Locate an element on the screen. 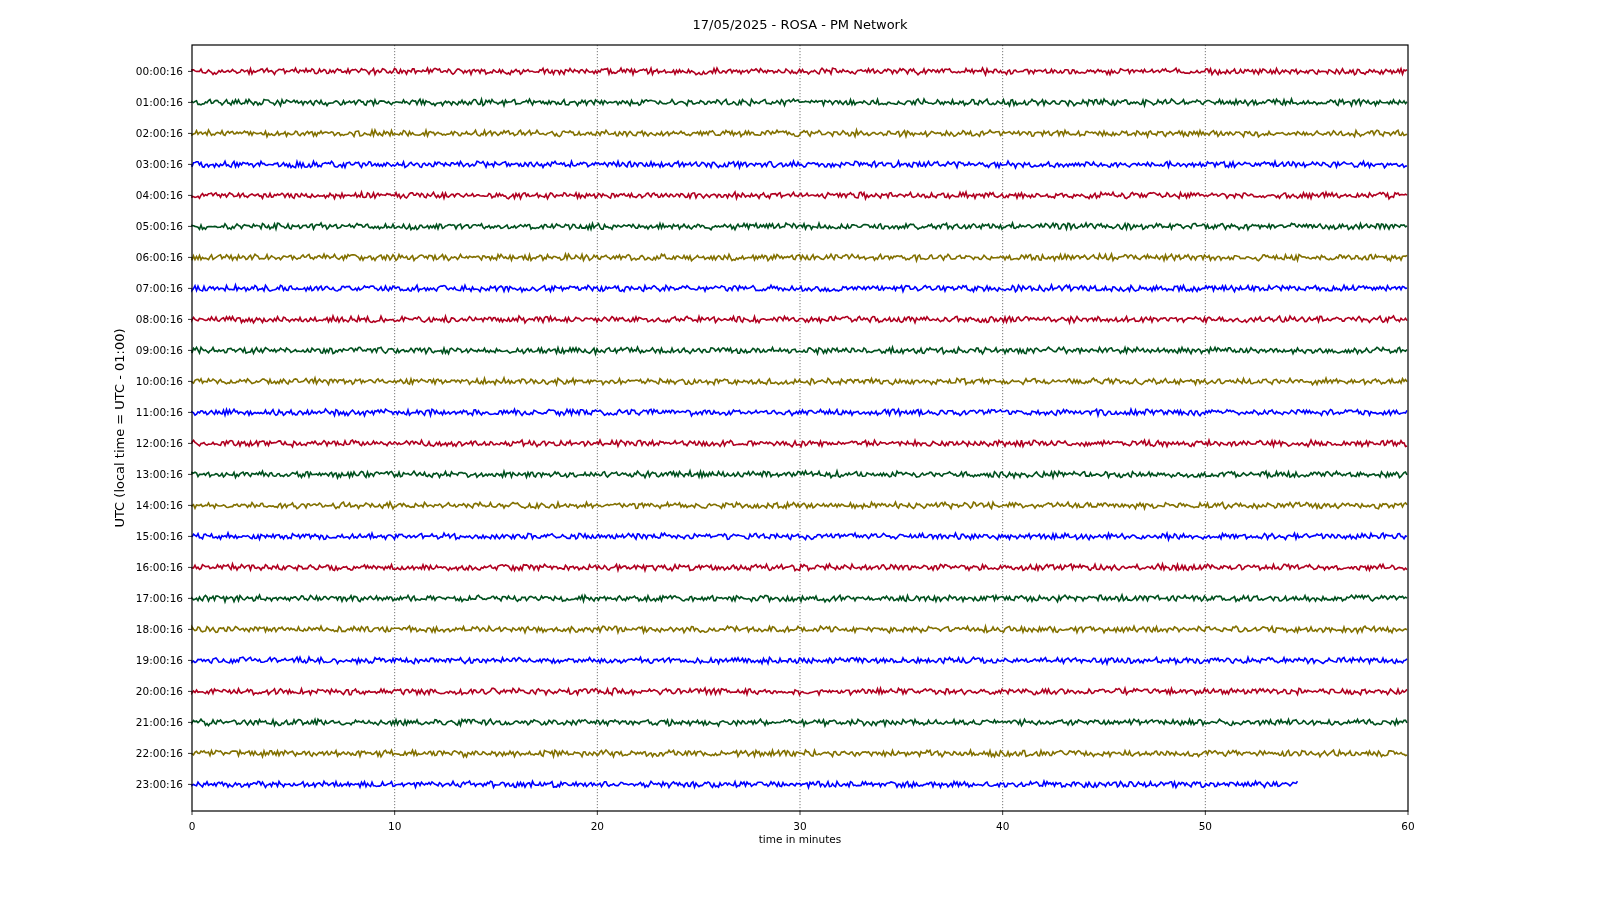 The image size is (1600, 900). y-tick-label: 05:00:16 is located at coordinates (159, 226).